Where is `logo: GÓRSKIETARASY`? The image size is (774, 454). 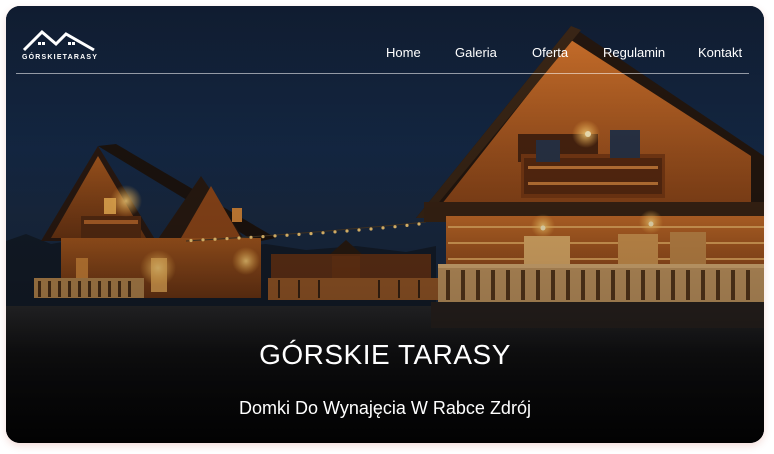
logo: GÓRSKIETARASY is located at coordinates (60, 48).